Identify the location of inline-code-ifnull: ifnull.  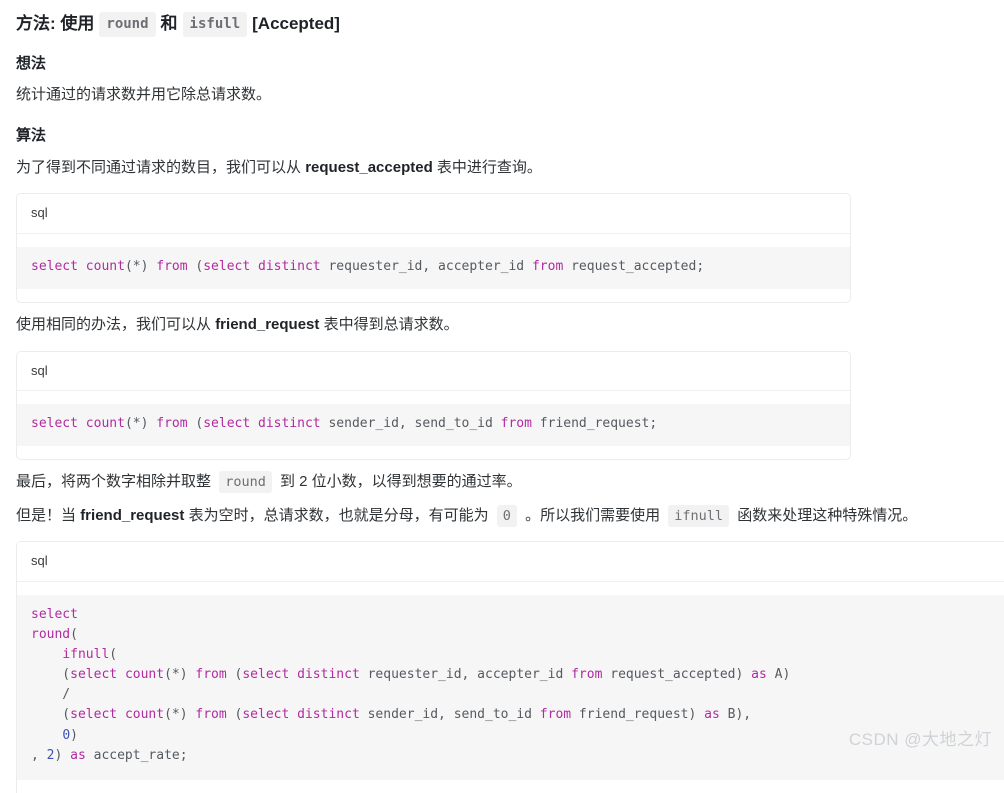
(699, 515).